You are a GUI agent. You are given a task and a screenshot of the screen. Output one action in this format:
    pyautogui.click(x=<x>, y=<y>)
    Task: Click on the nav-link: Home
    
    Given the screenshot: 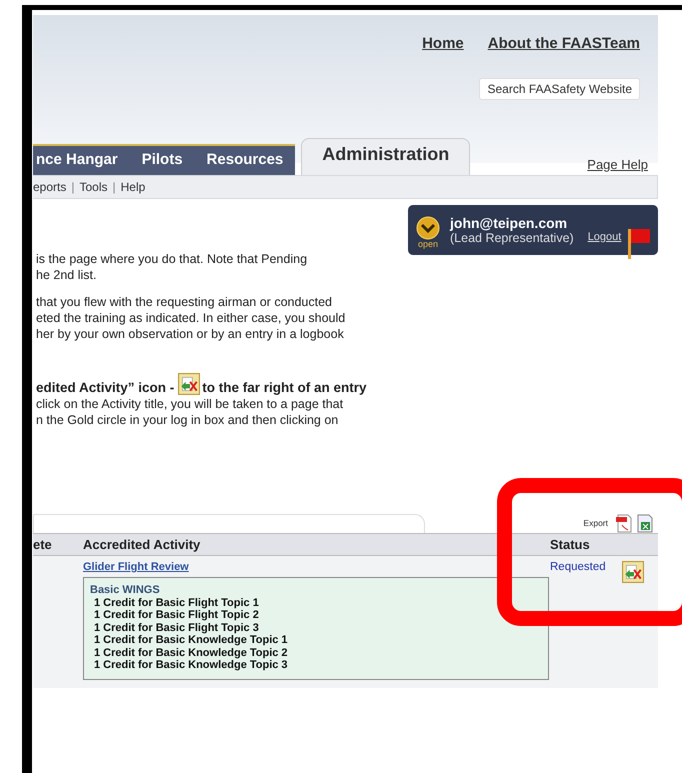 What is the action you would take?
    pyautogui.click(x=443, y=43)
    